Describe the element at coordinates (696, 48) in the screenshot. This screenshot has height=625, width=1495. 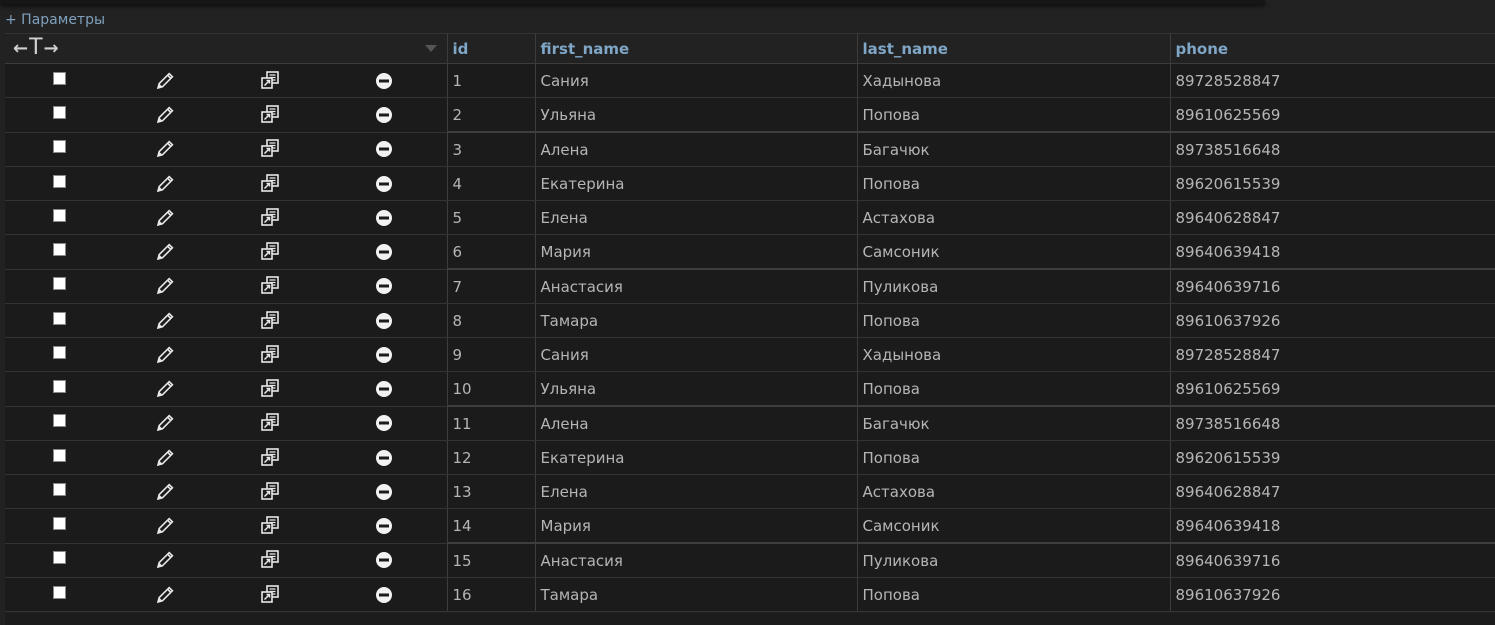
I see `column-header-first-name: first_name` at that location.